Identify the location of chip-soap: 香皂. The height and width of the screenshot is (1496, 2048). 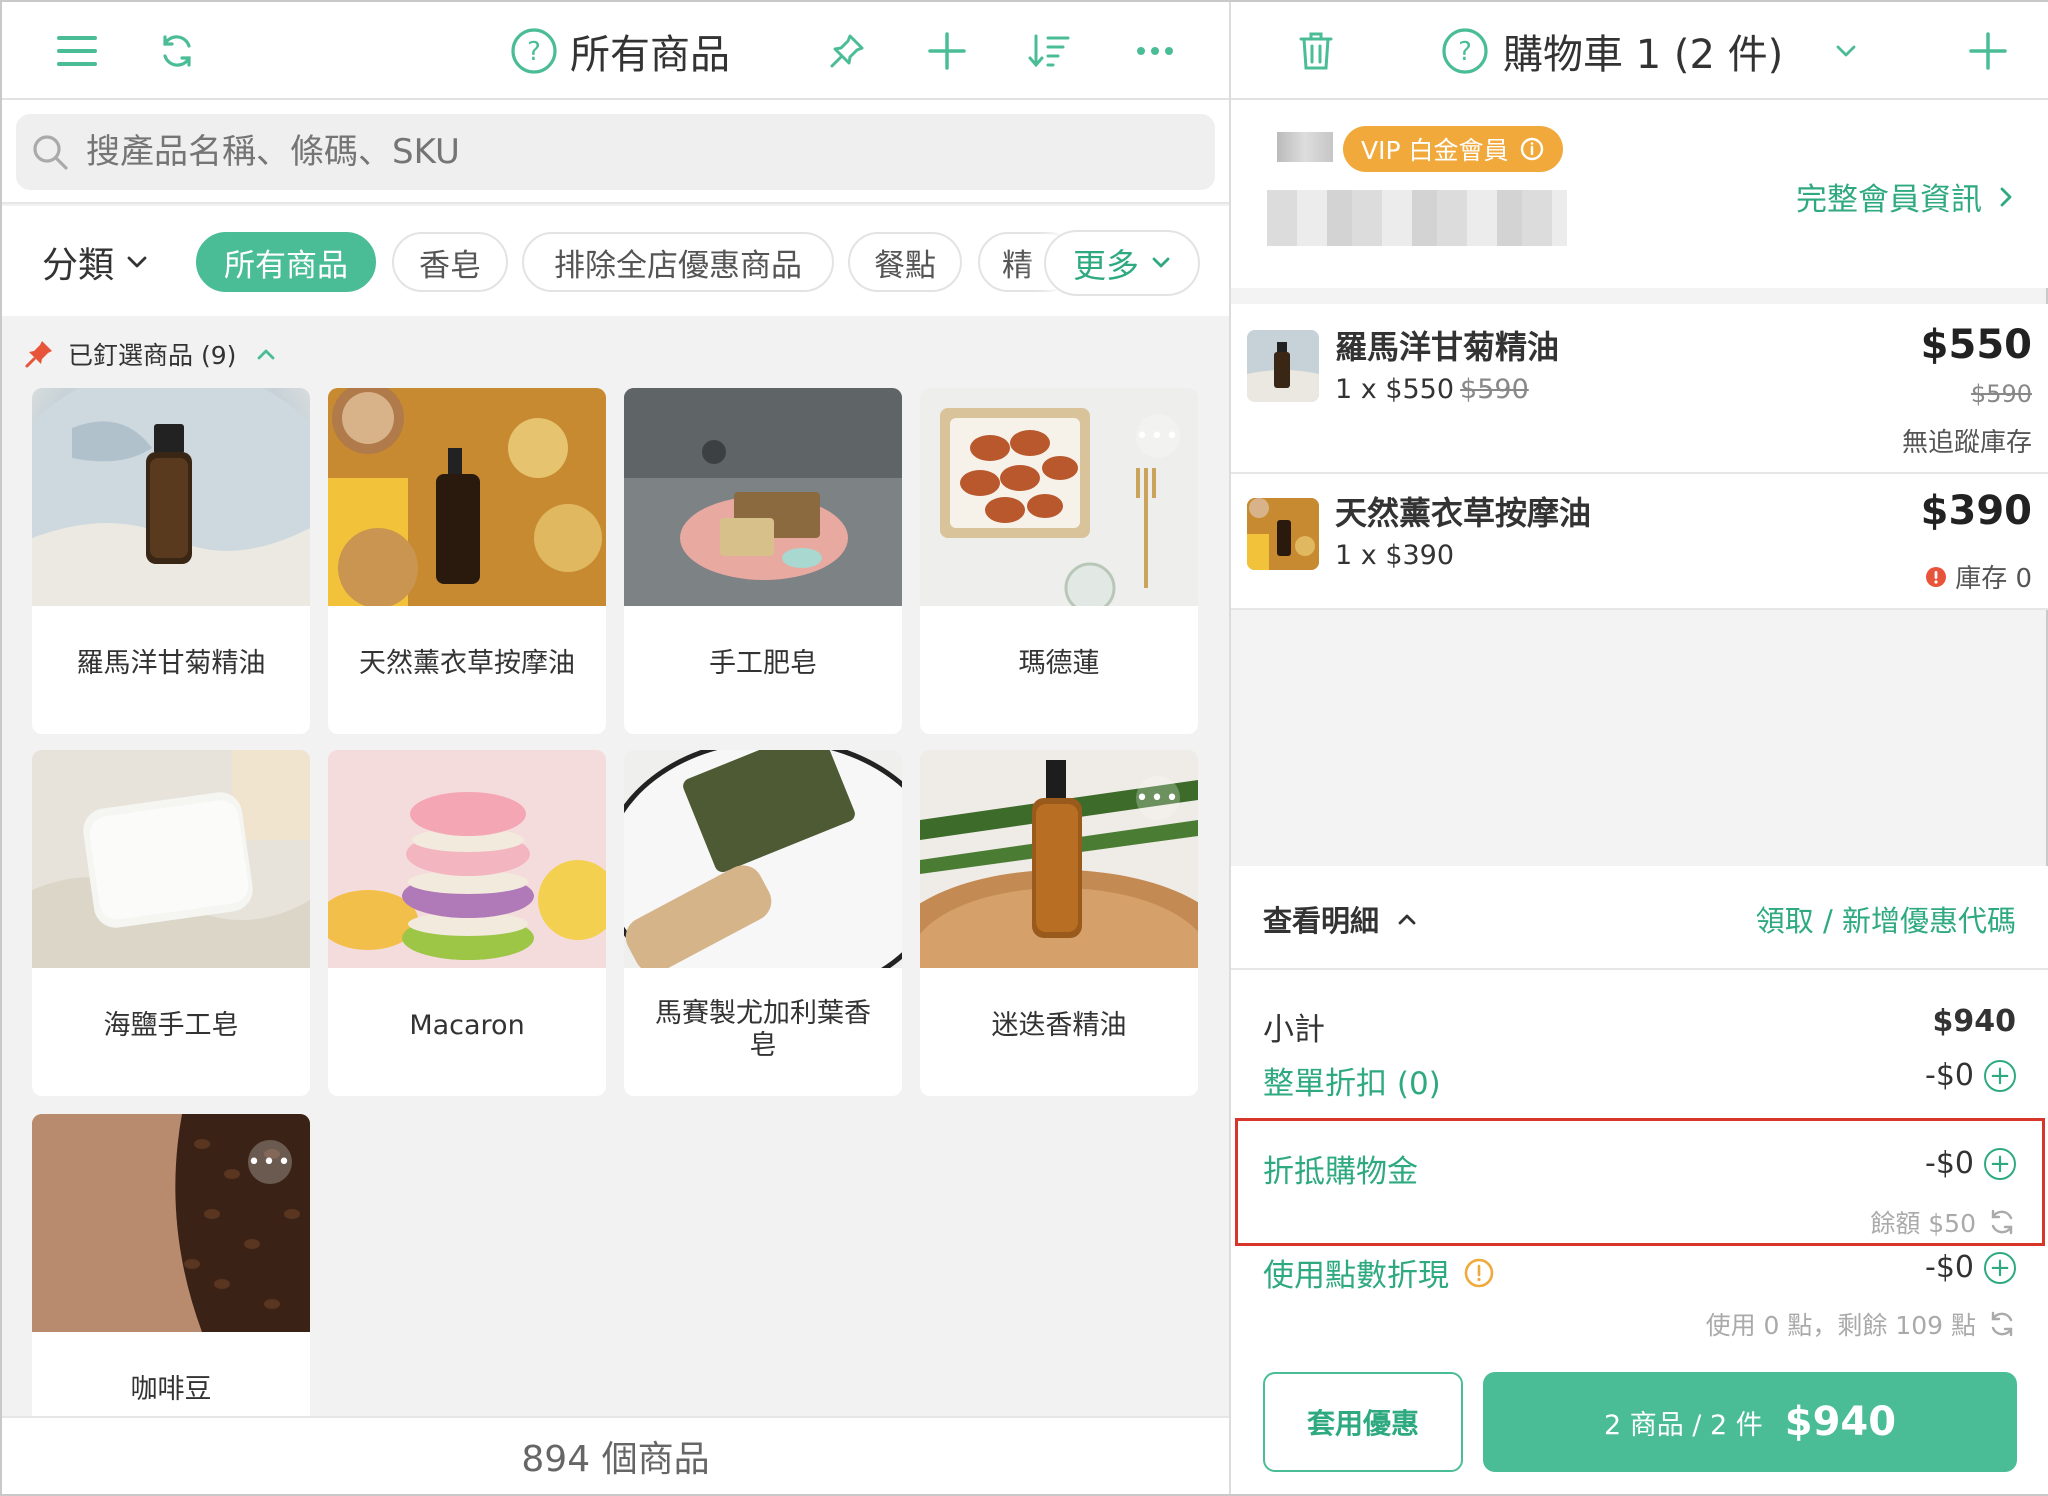
(450, 262).